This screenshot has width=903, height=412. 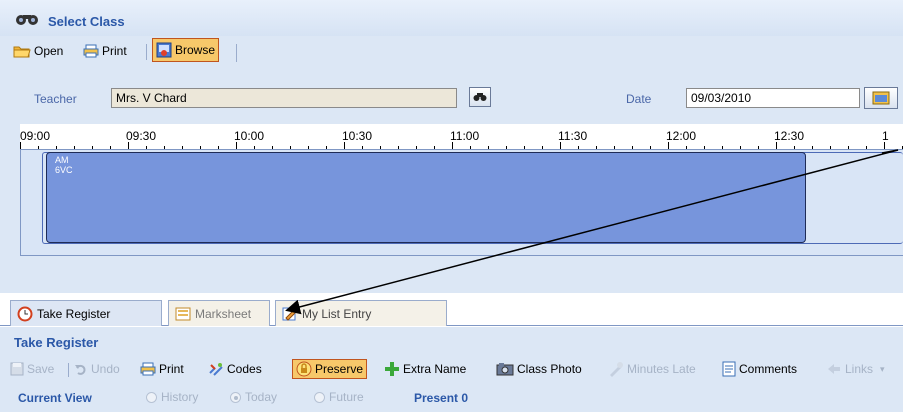 I want to click on register-tab-strip: Take Register Marksheet My List Entry, so click(x=451, y=312).